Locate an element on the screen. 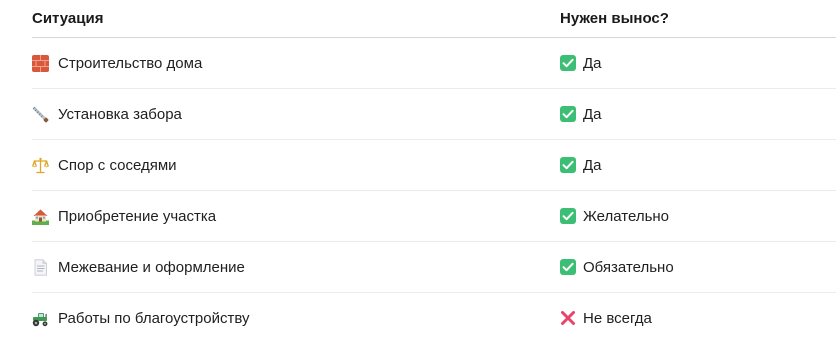  header-needed: Нужен вынос? is located at coordinates (614, 18).